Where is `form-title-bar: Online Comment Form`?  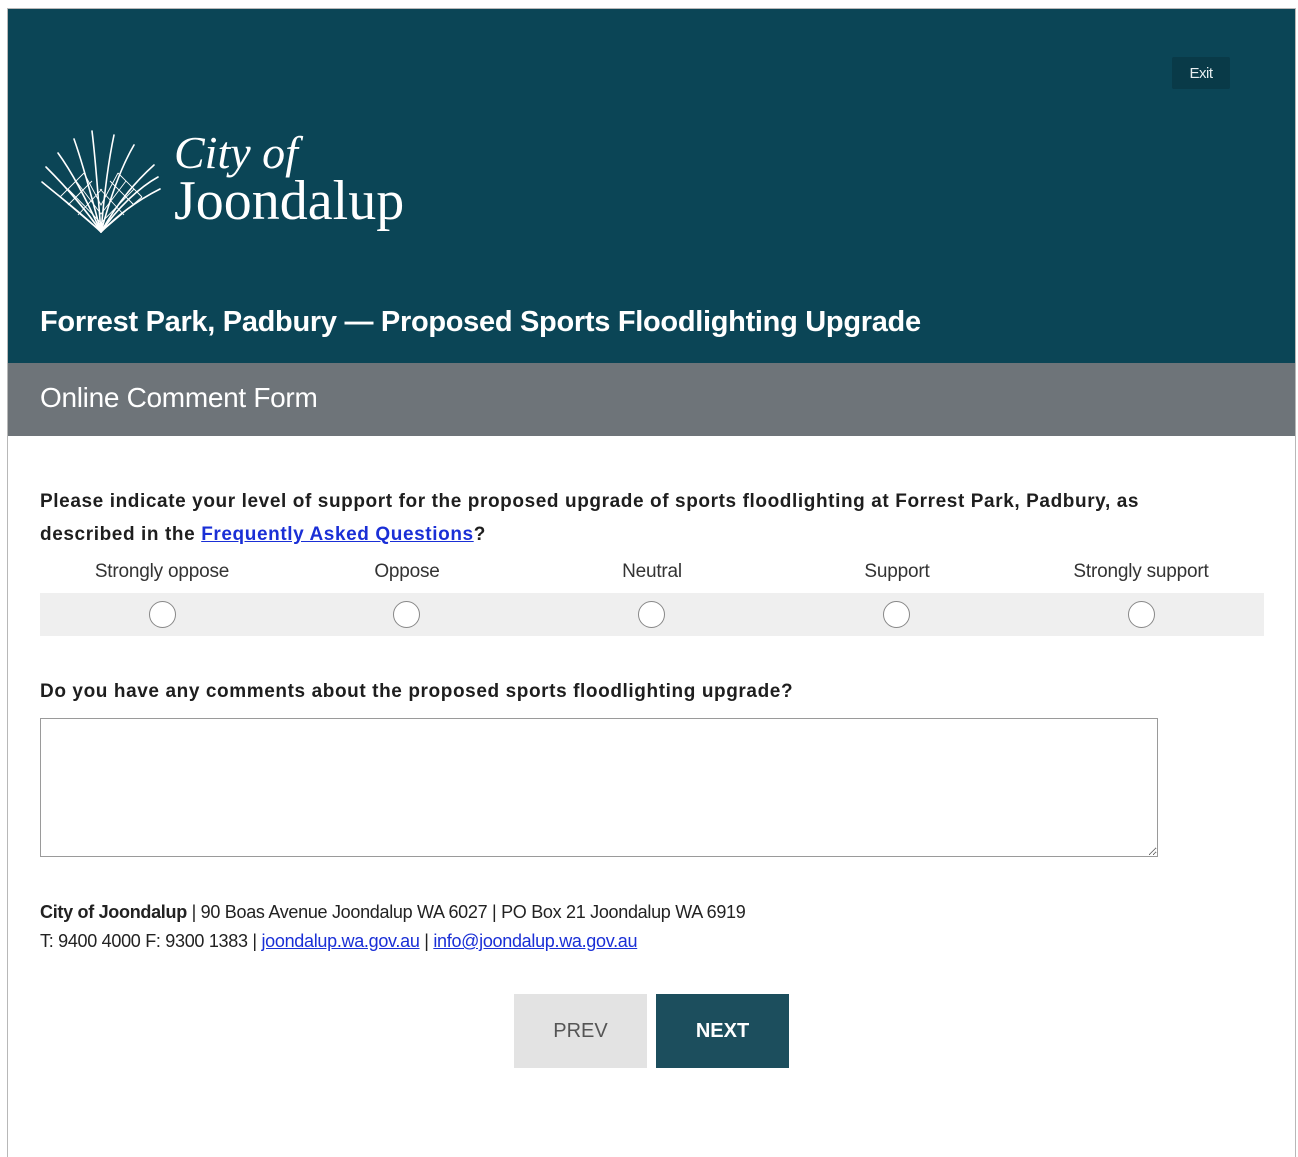 form-title-bar: Online Comment Form is located at coordinates (651, 399).